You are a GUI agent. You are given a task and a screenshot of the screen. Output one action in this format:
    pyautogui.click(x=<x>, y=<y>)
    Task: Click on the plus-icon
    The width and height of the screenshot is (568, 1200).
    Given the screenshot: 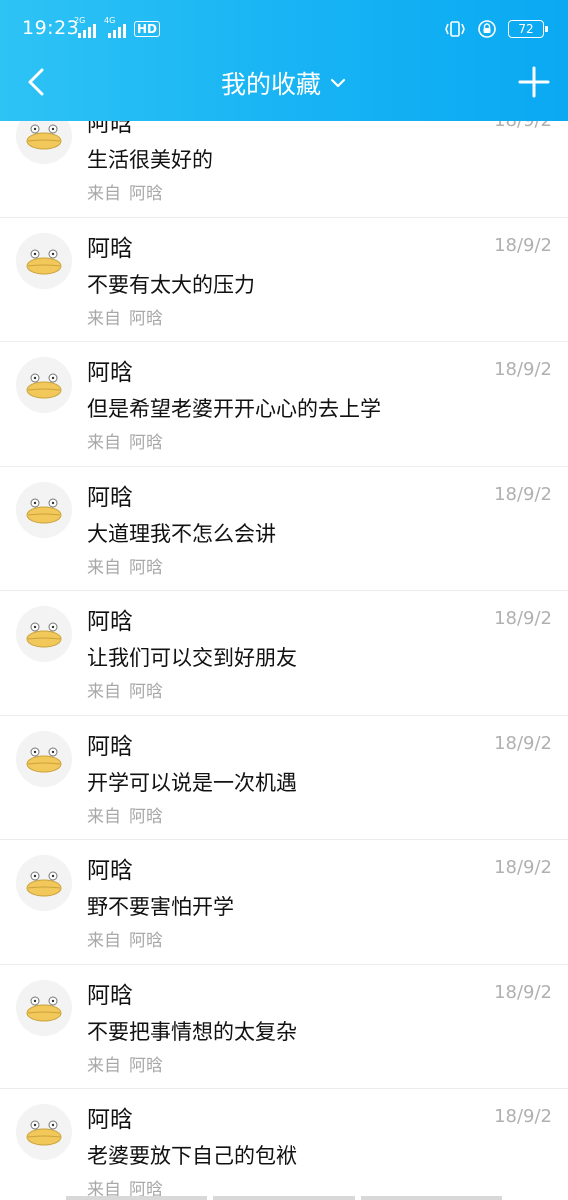 What is the action you would take?
    pyautogui.click(x=534, y=82)
    